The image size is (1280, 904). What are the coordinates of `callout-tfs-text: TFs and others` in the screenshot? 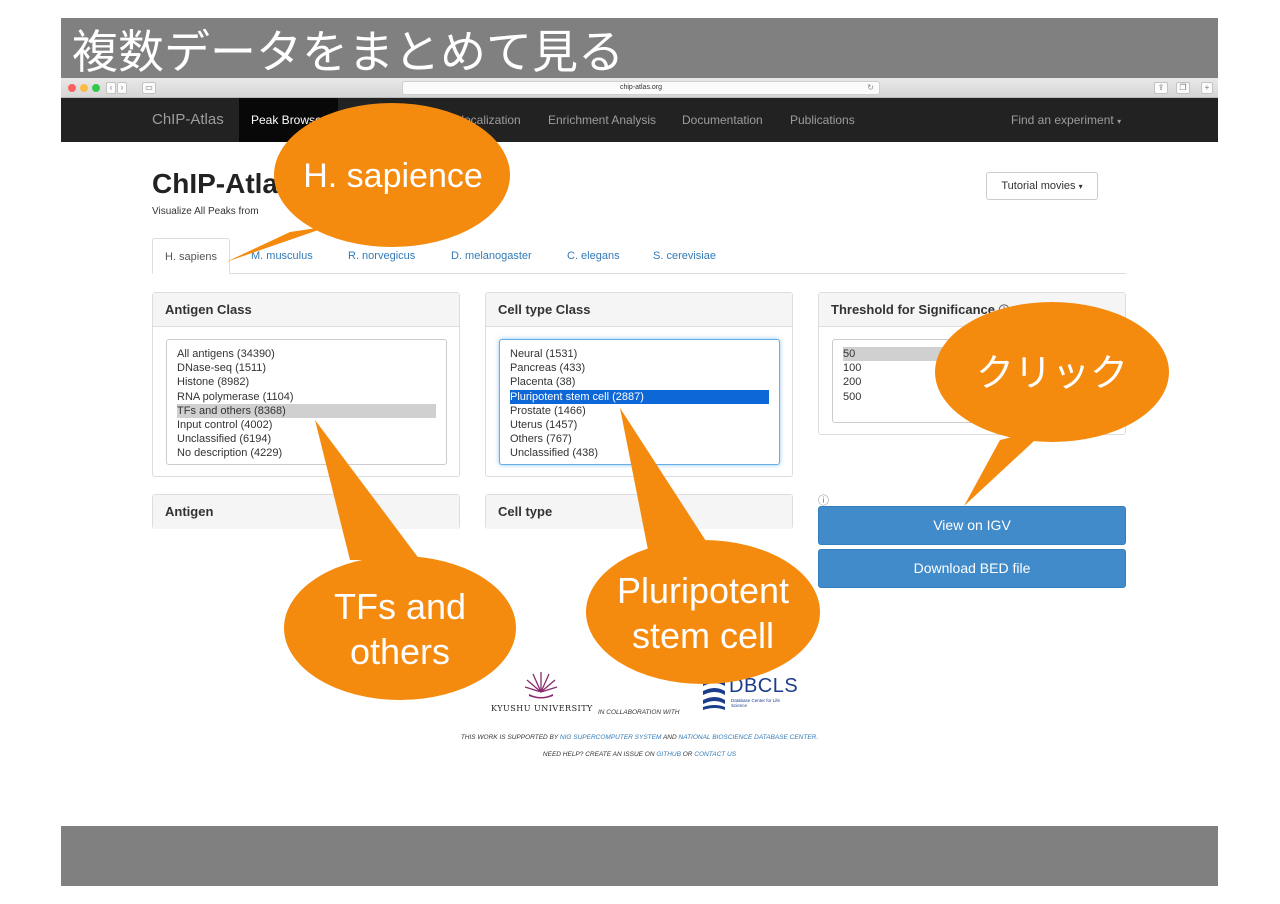 It's located at (400, 629).